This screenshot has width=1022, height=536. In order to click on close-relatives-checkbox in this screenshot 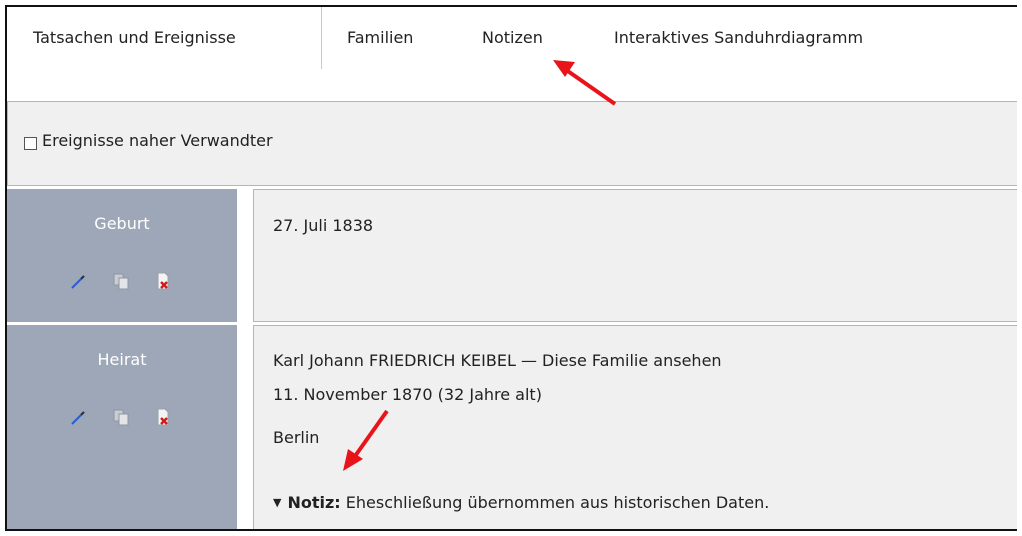, I will do `click(30, 143)`.